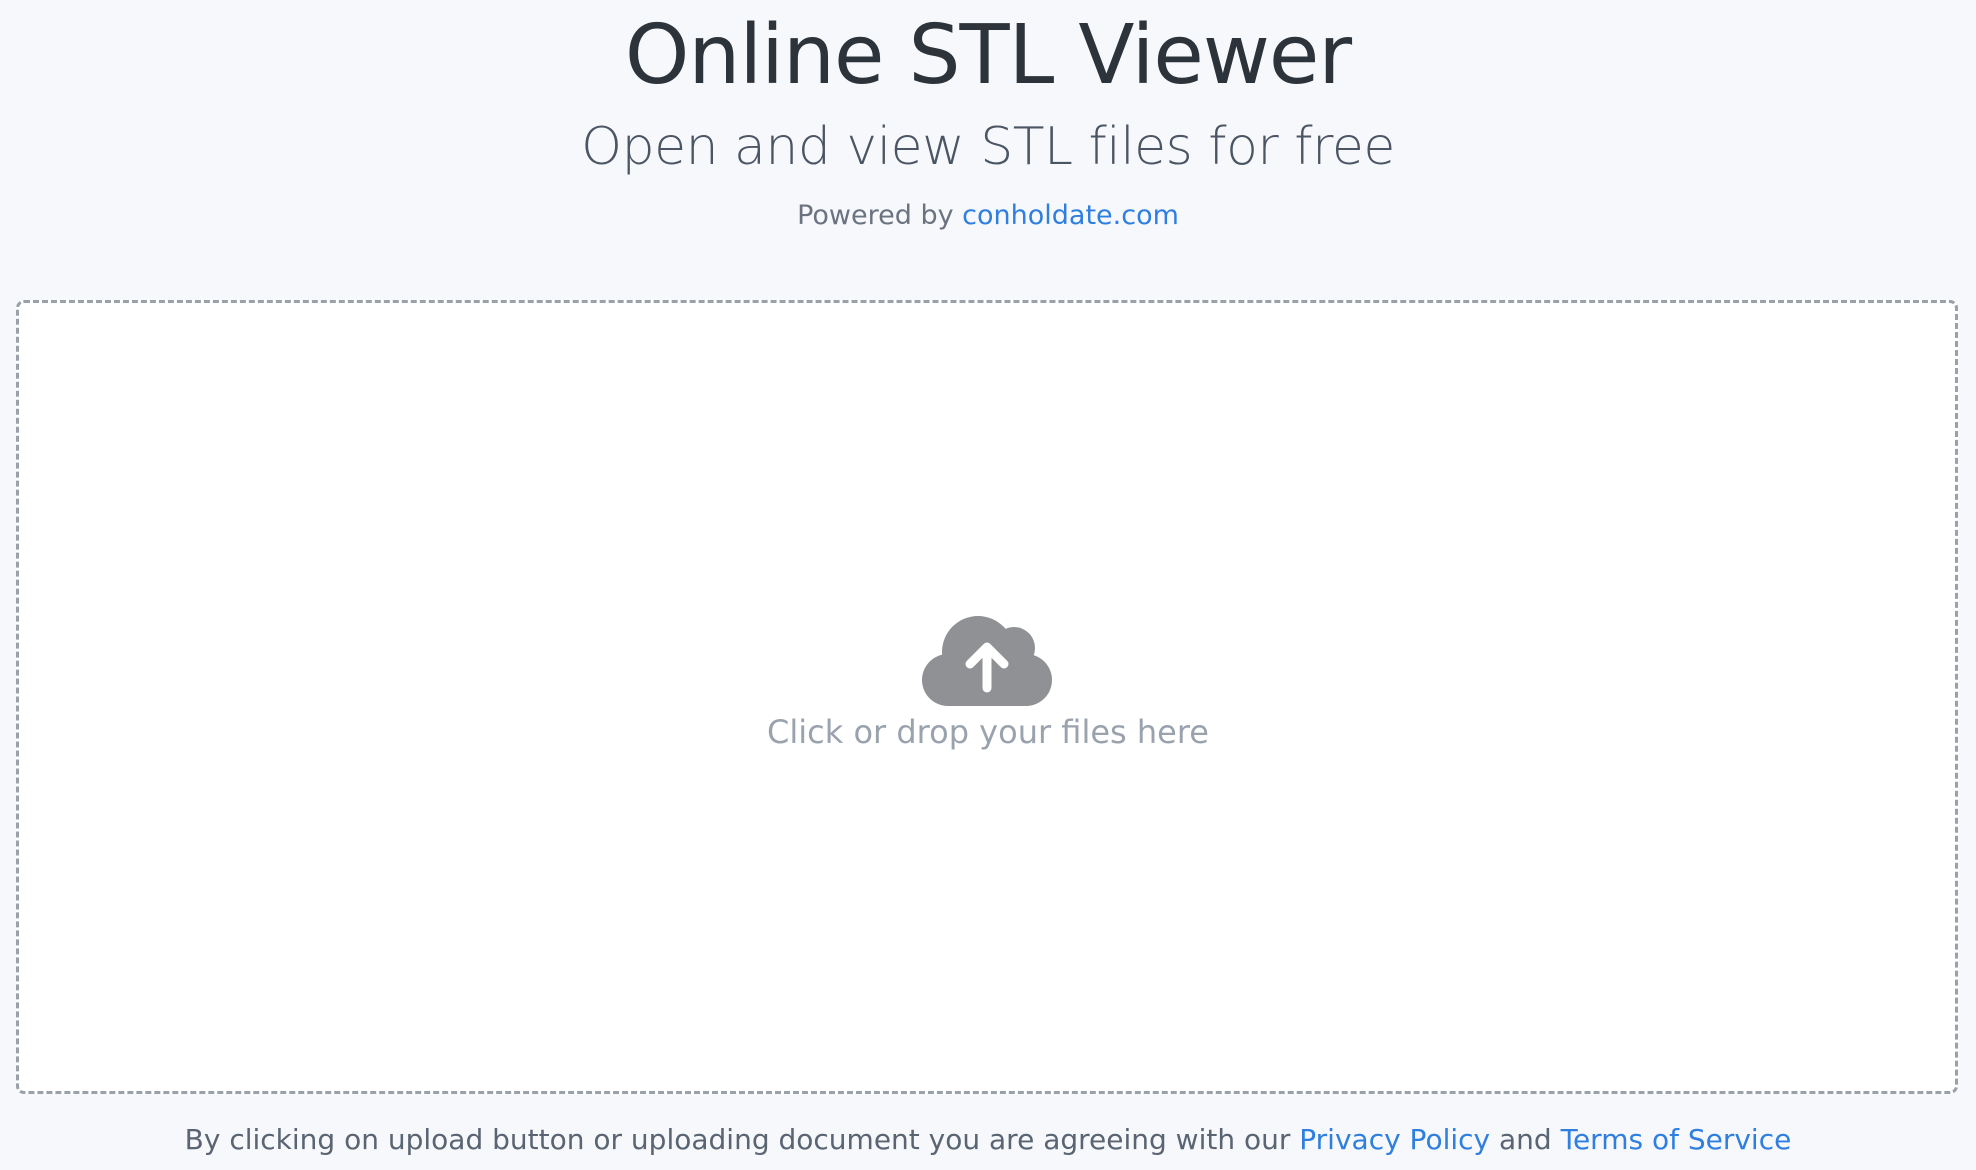 This screenshot has height=1170, width=1976. What do you see at coordinates (1394, 1139) in the screenshot?
I see `privacy-policy-link: Privacy Policy` at bounding box center [1394, 1139].